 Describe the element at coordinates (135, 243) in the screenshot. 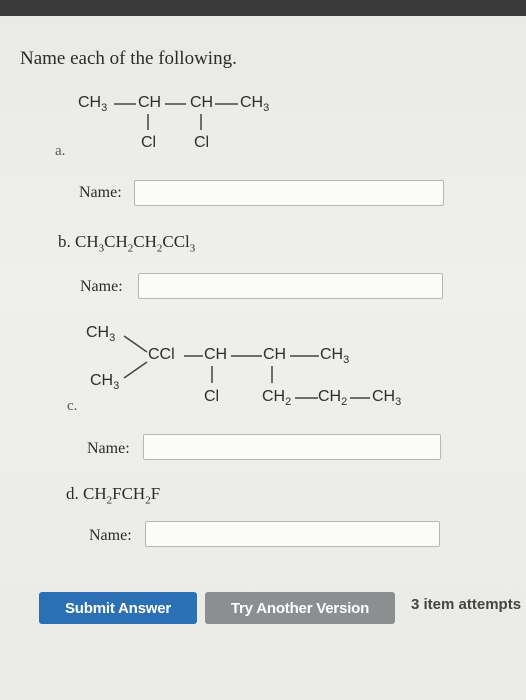

I see `q-b-formula-text: CH3CH2CH2CCl3` at that location.